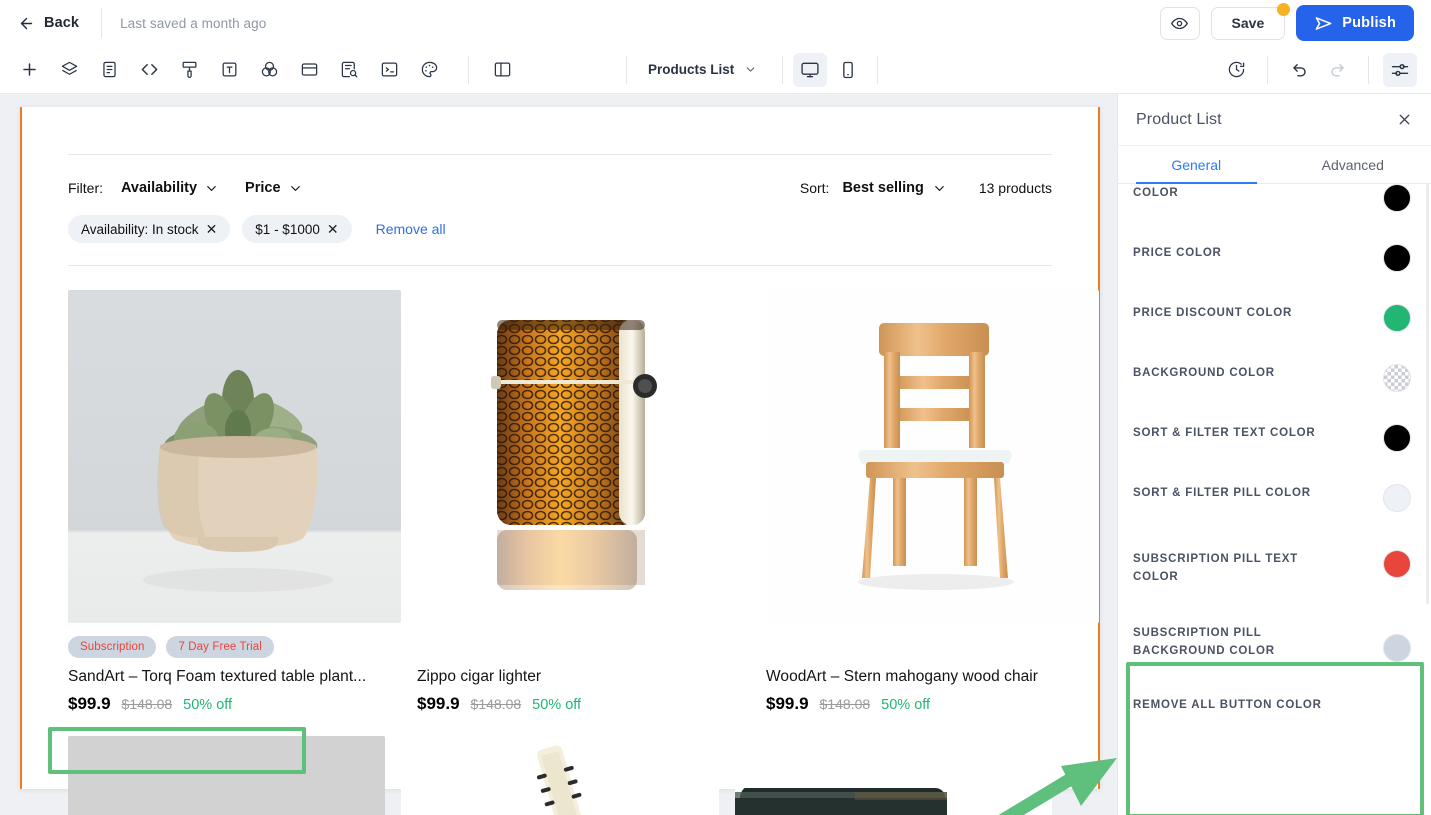 The image size is (1431, 815). Describe the element at coordinates (159, 188) in the screenshot. I see `filter-dropdown-availability-label: Availability` at that location.